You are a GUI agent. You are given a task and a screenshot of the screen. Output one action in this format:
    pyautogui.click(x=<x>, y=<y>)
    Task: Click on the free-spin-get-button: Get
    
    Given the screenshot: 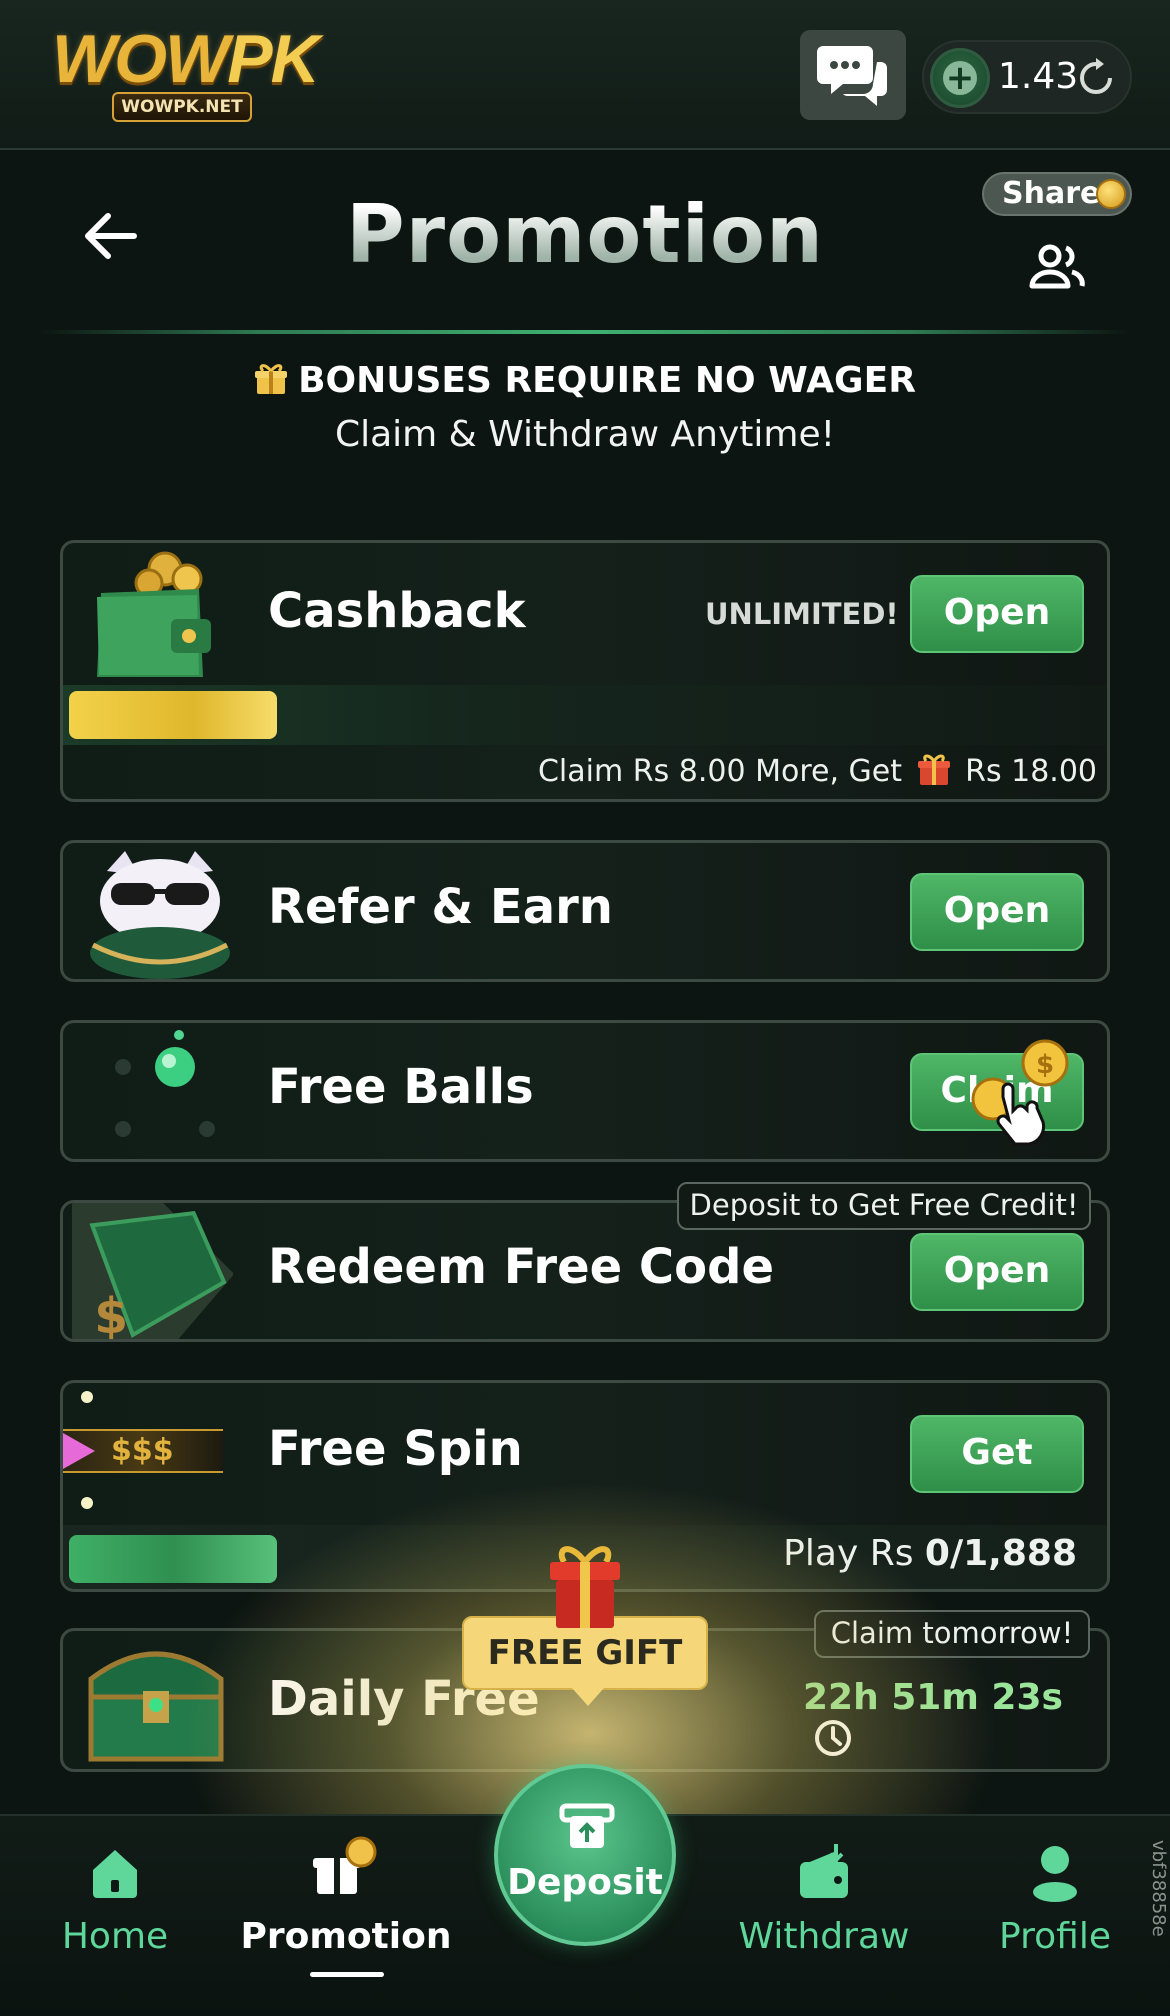 What is the action you would take?
    pyautogui.click(x=997, y=1454)
    